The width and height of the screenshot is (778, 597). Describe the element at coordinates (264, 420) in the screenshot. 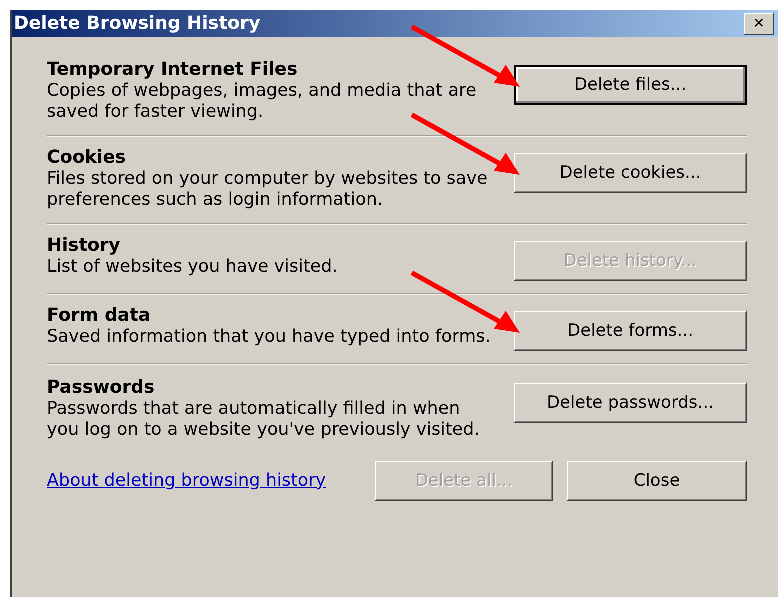

I see `section-description: Passwords that are automatically filled in when you log on to a website you've previously visited.` at that location.